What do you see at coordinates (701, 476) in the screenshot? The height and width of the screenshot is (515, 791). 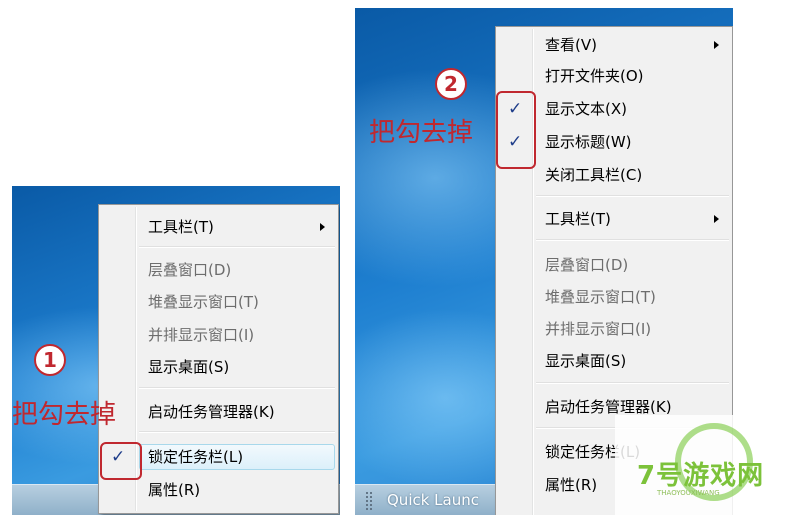 I see `watermark-text: 7号游戏网` at bounding box center [701, 476].